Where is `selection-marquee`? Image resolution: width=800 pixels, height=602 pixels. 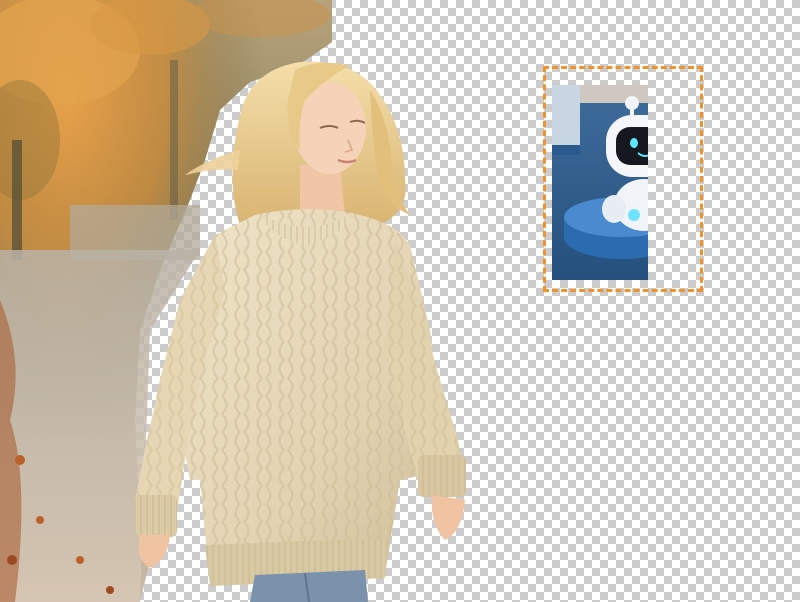
selection-marquee is located at coordinates (623, 179).